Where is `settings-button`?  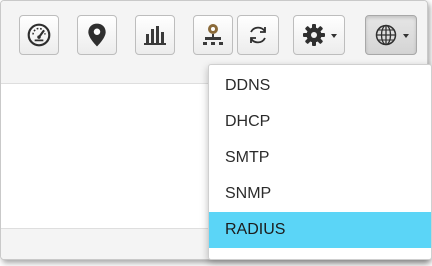
settings-button is located at coordinates (319, 35).